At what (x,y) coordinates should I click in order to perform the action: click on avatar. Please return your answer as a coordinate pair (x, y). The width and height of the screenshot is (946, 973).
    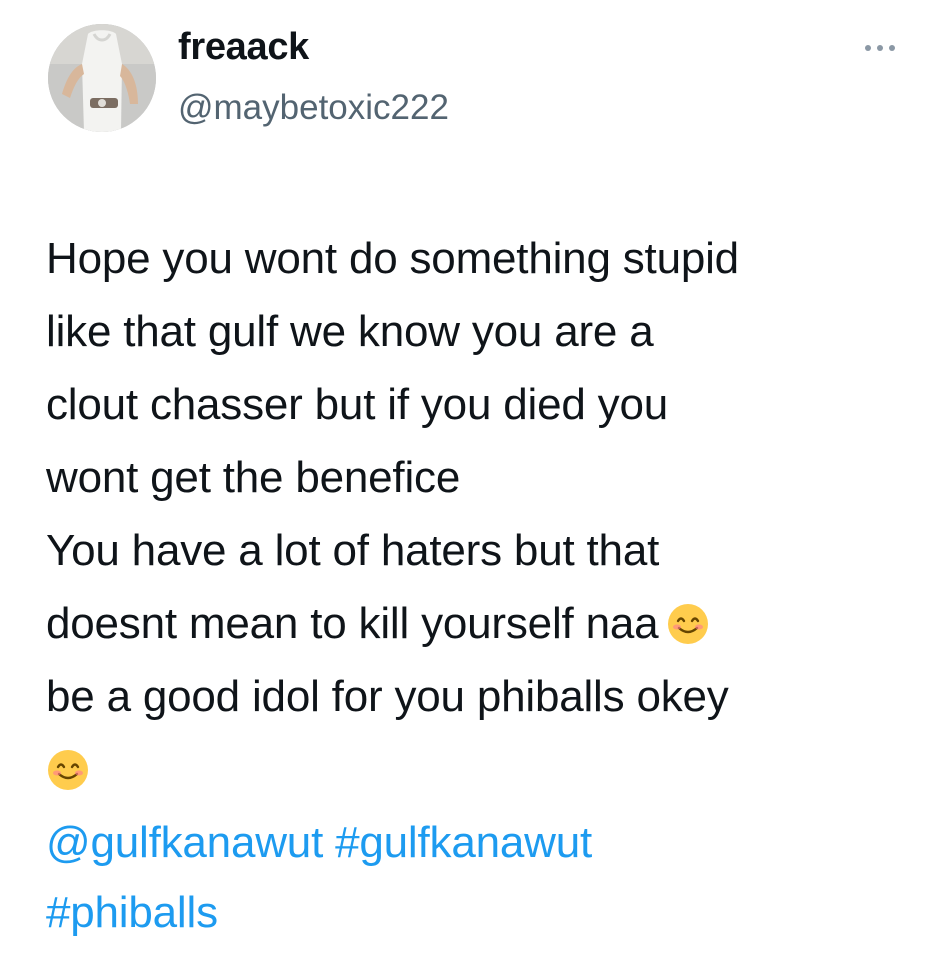
    Looking at the image, I should click on (102, 78).